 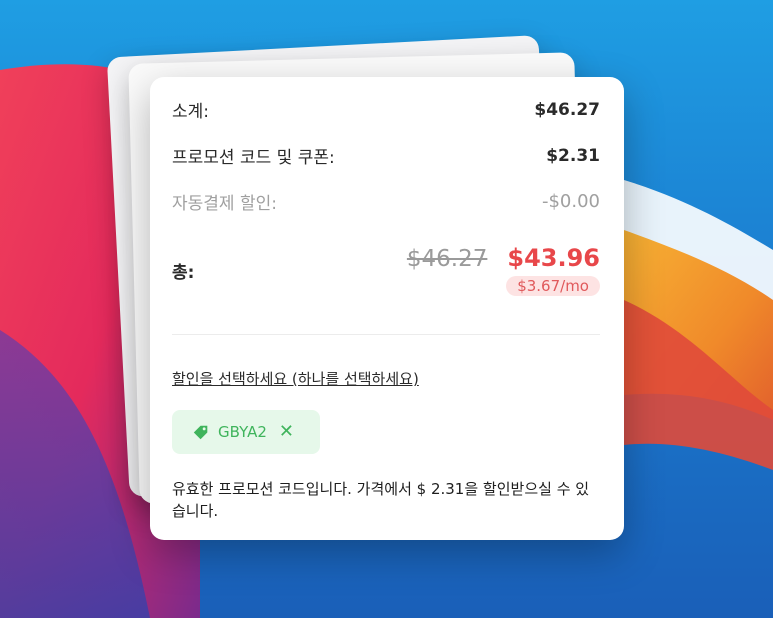 I want to click on subtotal-value: $46.27, so click(x=567, y=109).